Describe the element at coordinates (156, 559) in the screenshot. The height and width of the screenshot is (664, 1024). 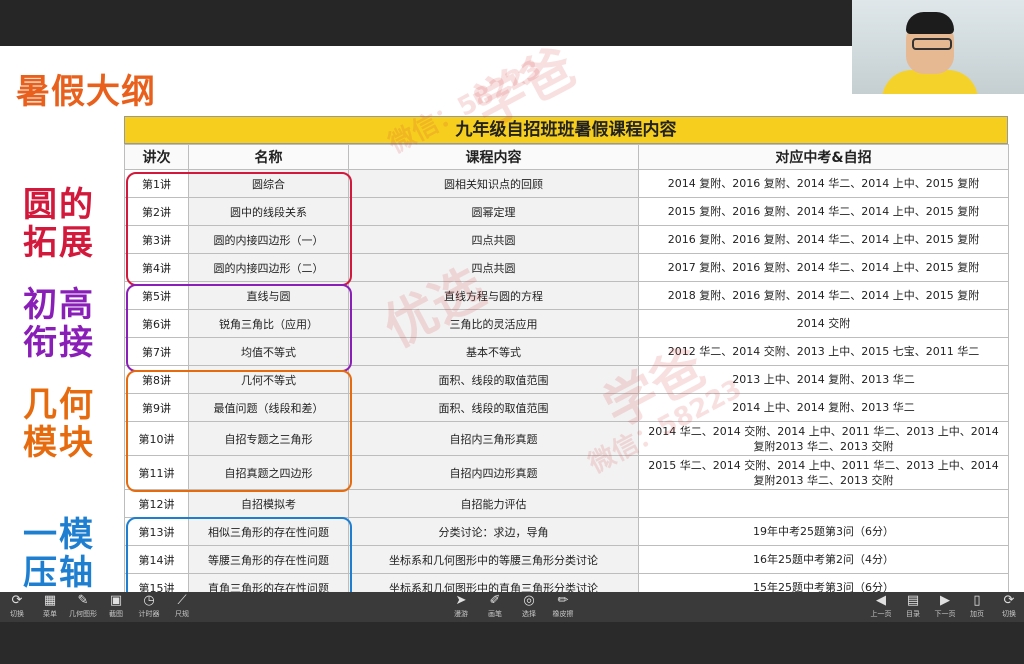
I see `lesson-number: 第14讲` at that location.